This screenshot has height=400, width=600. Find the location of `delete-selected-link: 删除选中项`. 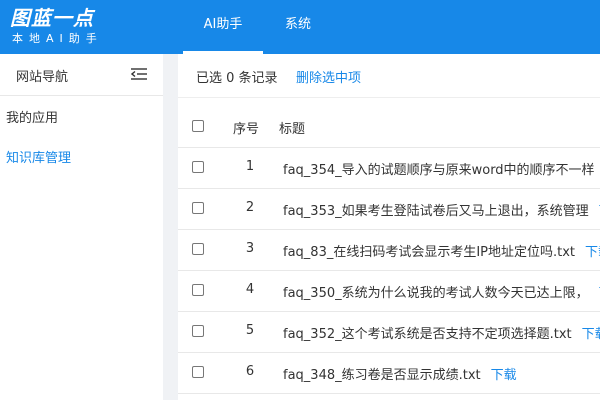

delete-selected-link: 删除选中项 is located at coordinates (328, 76).